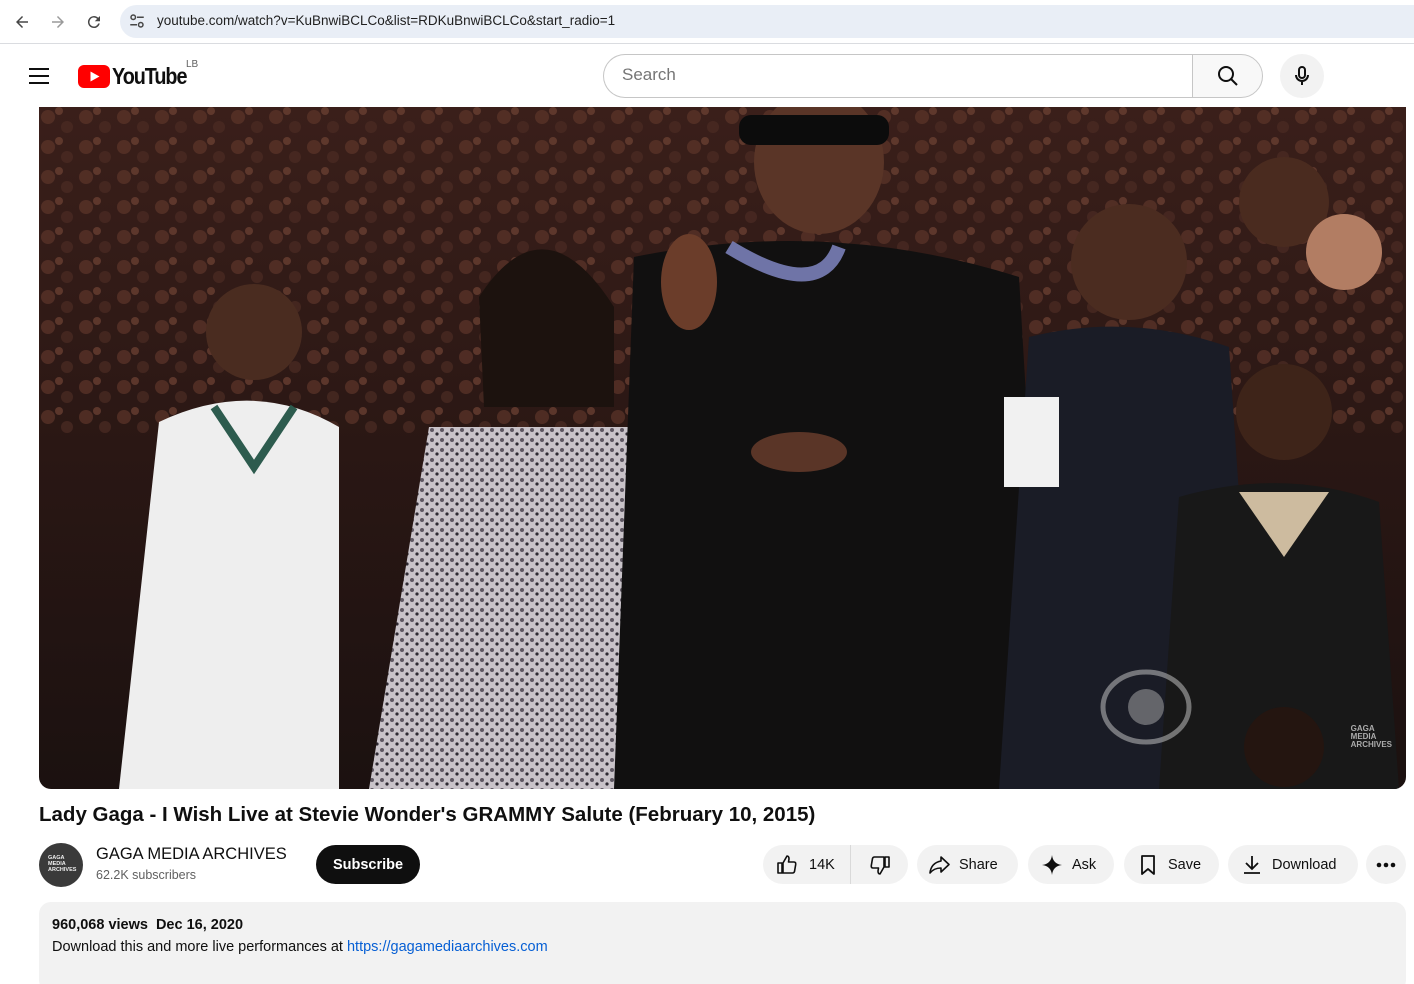 Image resolution: width=1414 pixels, height=984 pixels. What do you see at coordinates (137, 21) in the screenshot?
I see `site-info-icon` at bounding box center [137, 21].